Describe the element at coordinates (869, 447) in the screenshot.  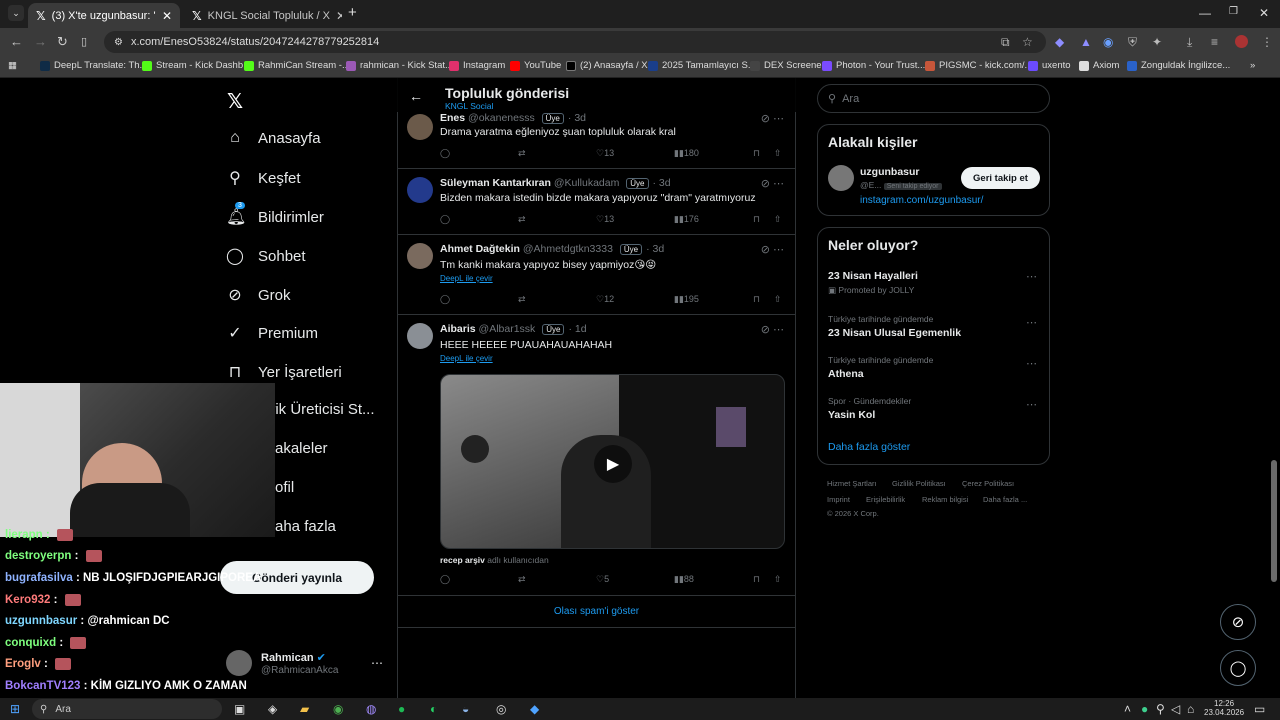
I see `show-more-link: Daha fazla göster` at that location.